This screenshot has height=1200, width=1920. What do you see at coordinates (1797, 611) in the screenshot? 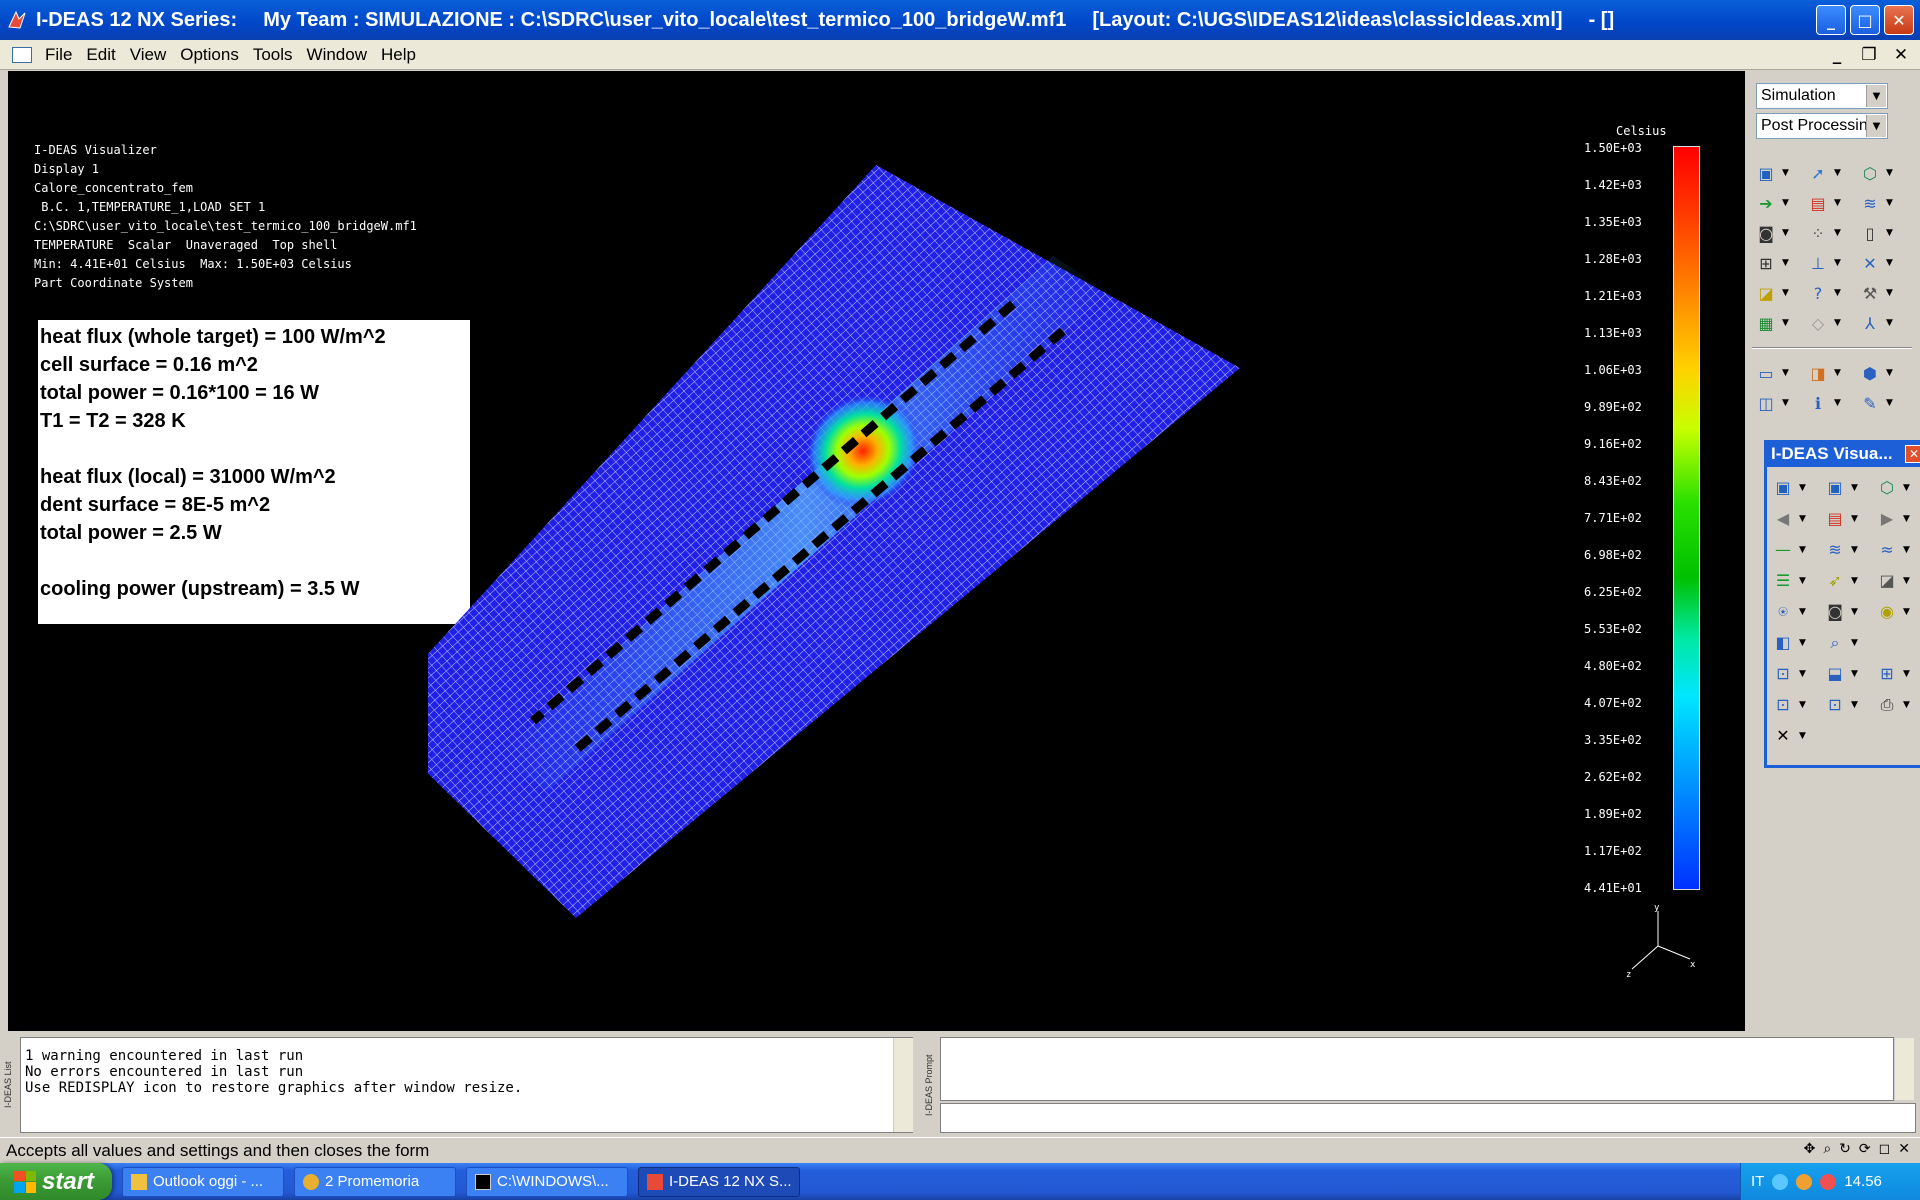
I see `probe-icon: ⍟ ▼` at bounding box center [1797, 611].